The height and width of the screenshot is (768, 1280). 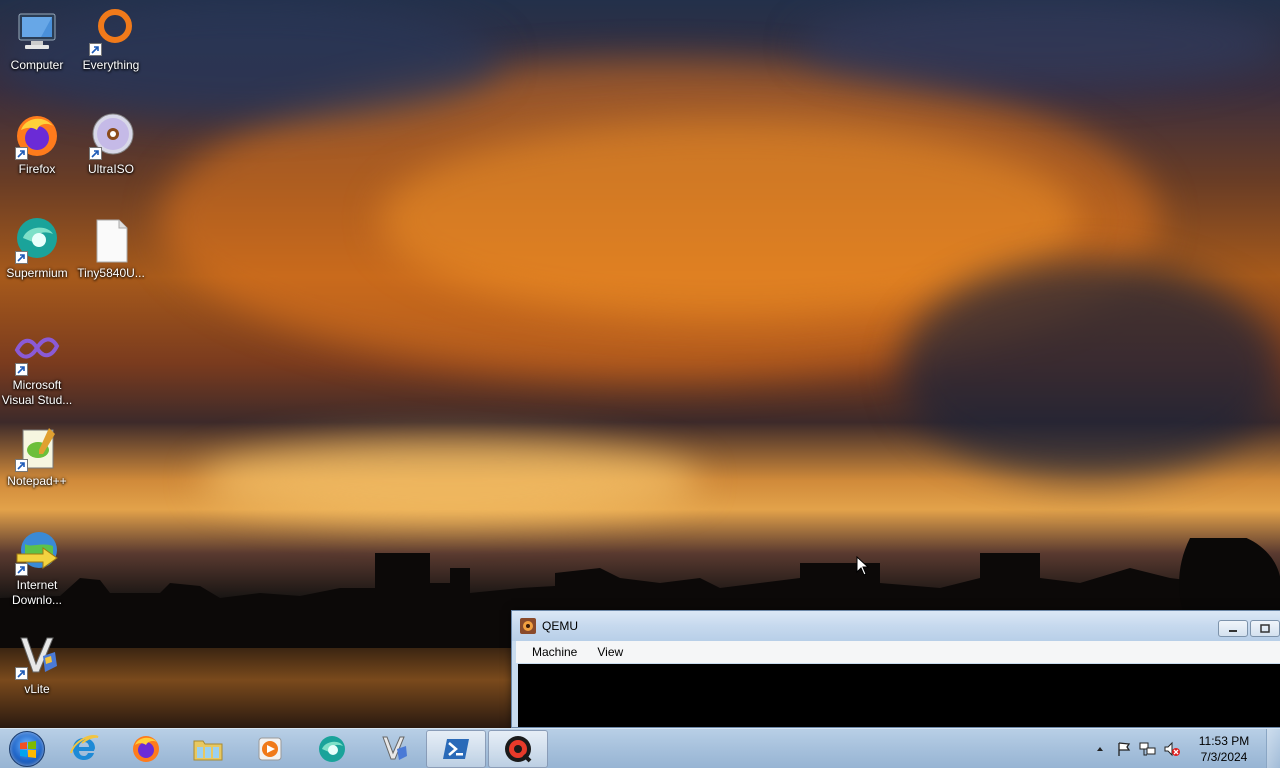 I want to click on qemu-window: QEMU Machine View, so click(x=895, y=669).